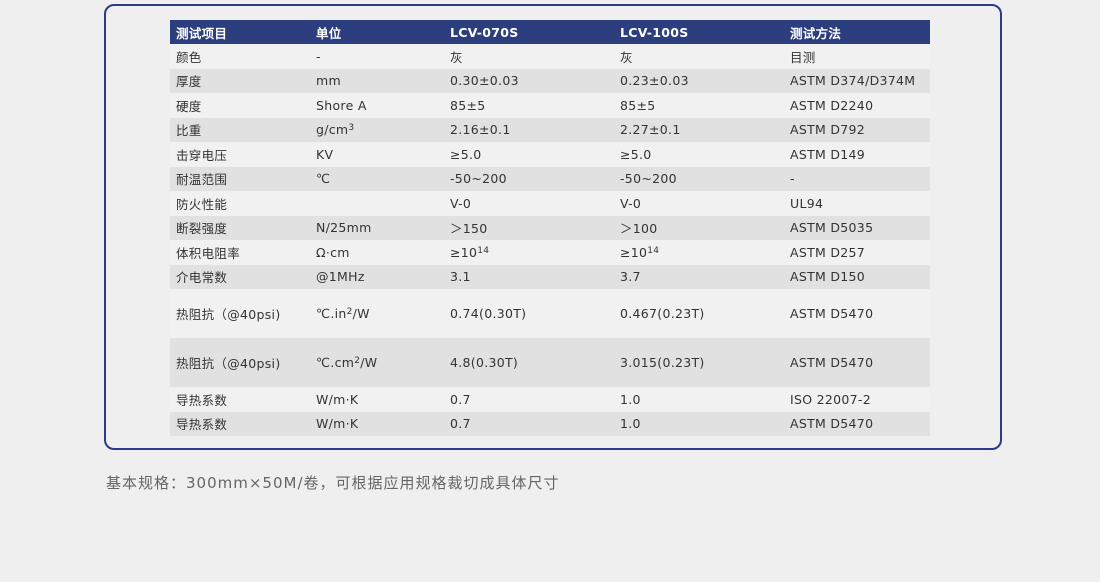 The width and height of the screenshot is (1100, 582). Describe the element at coordinates (331, 313) in the screenshot. I see `unit-base: ℃.in` at that location.